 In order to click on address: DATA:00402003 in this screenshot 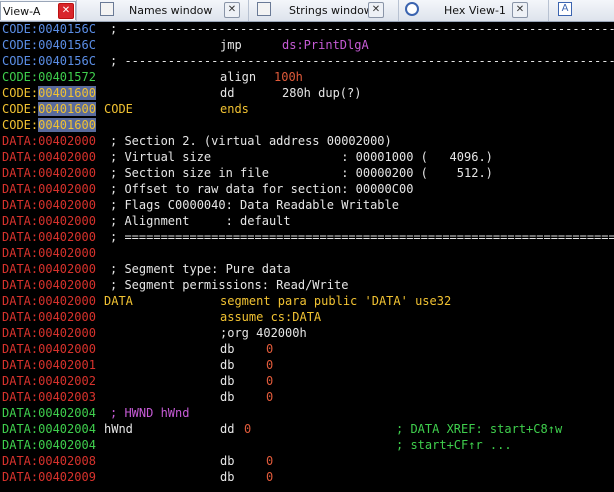, I will do `click(49, 397)`.